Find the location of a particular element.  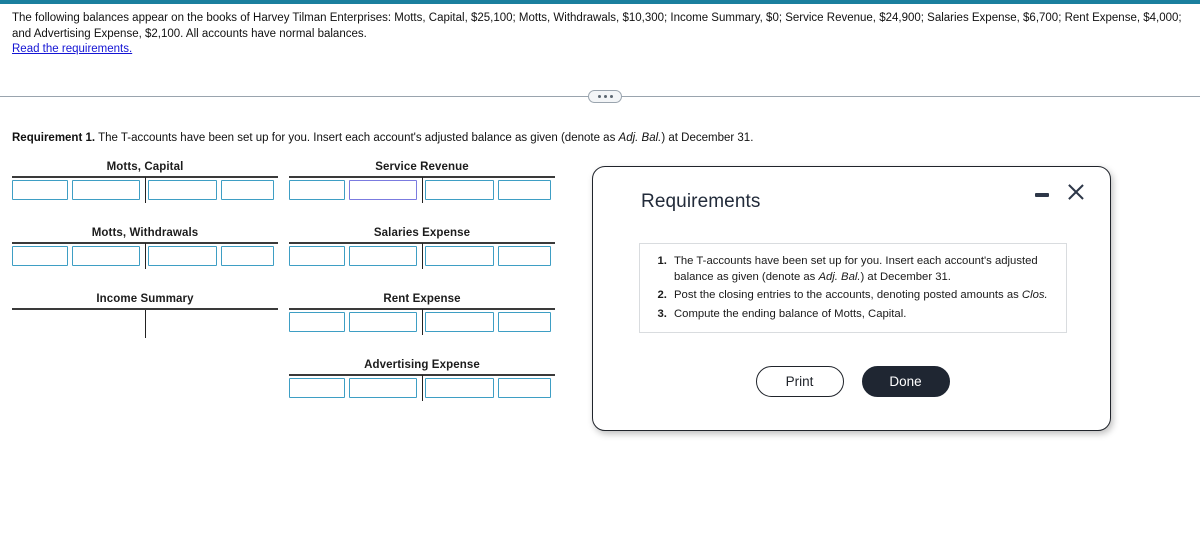

taccount-advertising-expense: Advertising Expense is located at coordinates (422, 379).